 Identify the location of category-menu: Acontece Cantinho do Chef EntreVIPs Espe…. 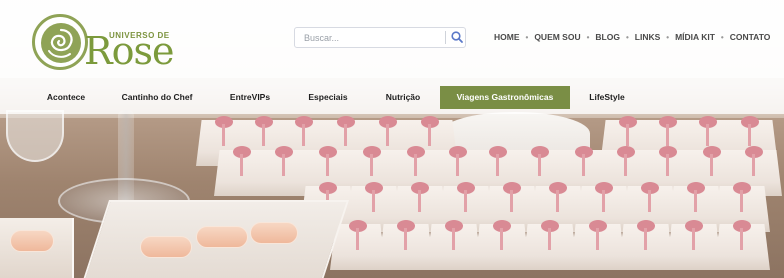
(392, 96).